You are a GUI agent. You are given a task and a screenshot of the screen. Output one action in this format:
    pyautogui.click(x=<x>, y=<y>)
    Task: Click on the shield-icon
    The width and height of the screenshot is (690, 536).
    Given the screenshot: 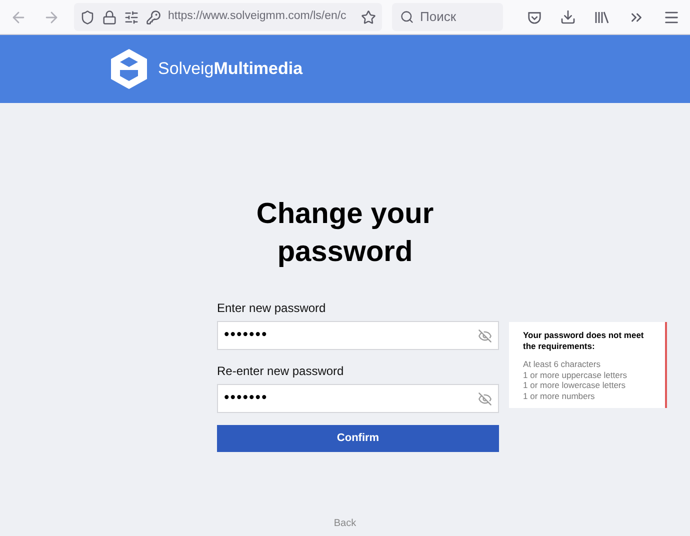 What is the action you would take?
    pyautogui.click(x=87, y=17)
    